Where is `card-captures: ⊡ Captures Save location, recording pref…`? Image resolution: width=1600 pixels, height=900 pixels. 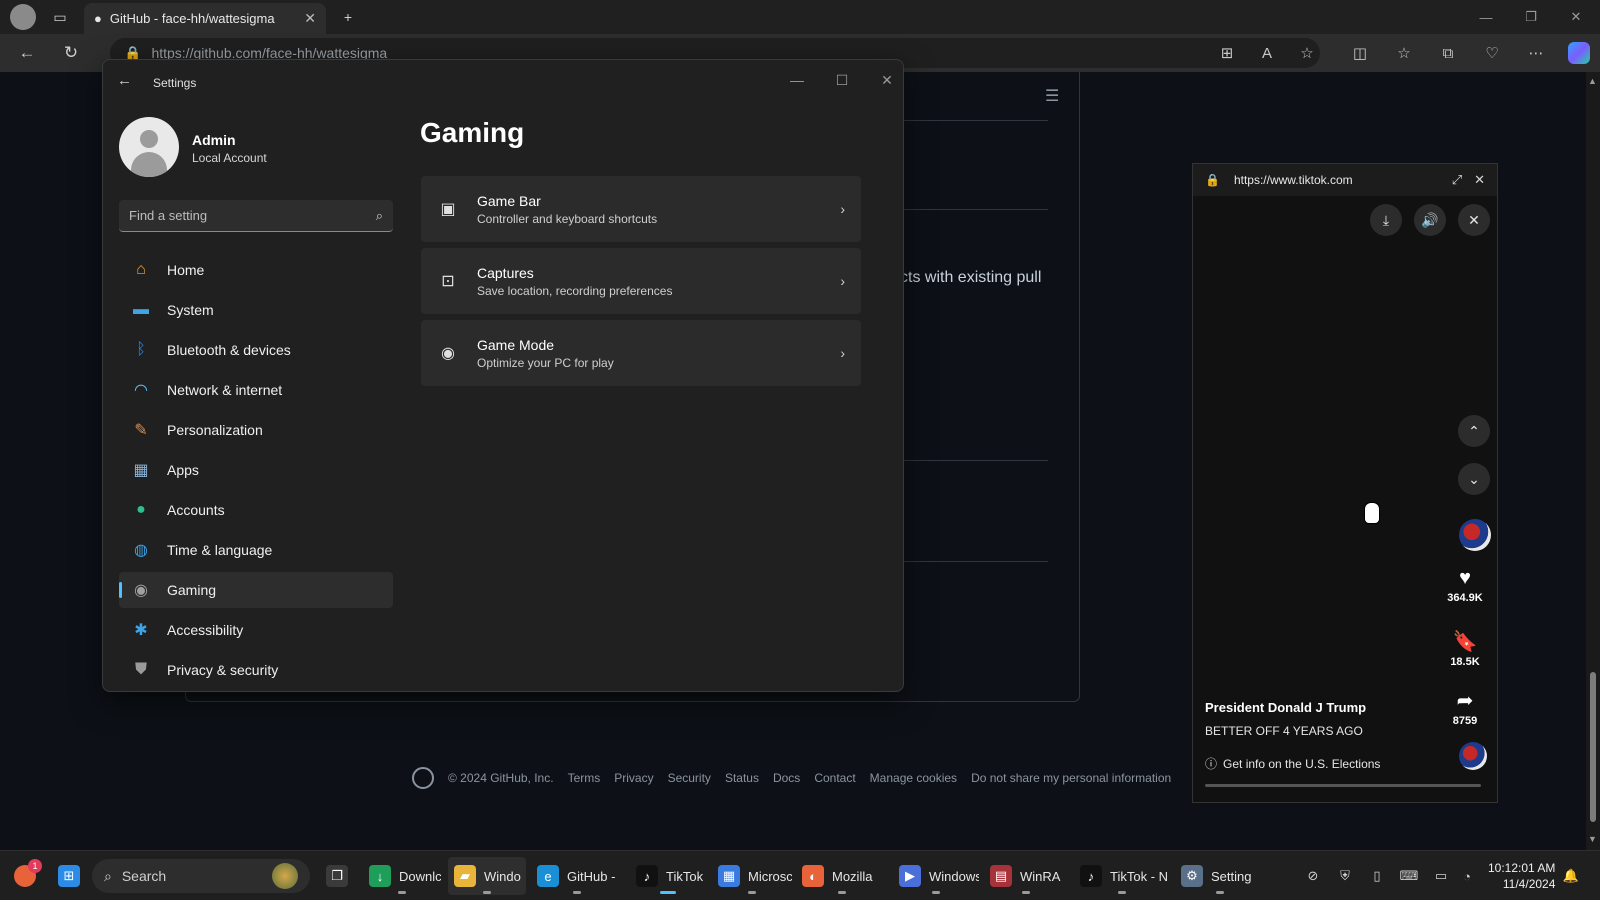
card-captures: ⊡ Captures Save location, recording pref… is located at coordinates (641, 281).